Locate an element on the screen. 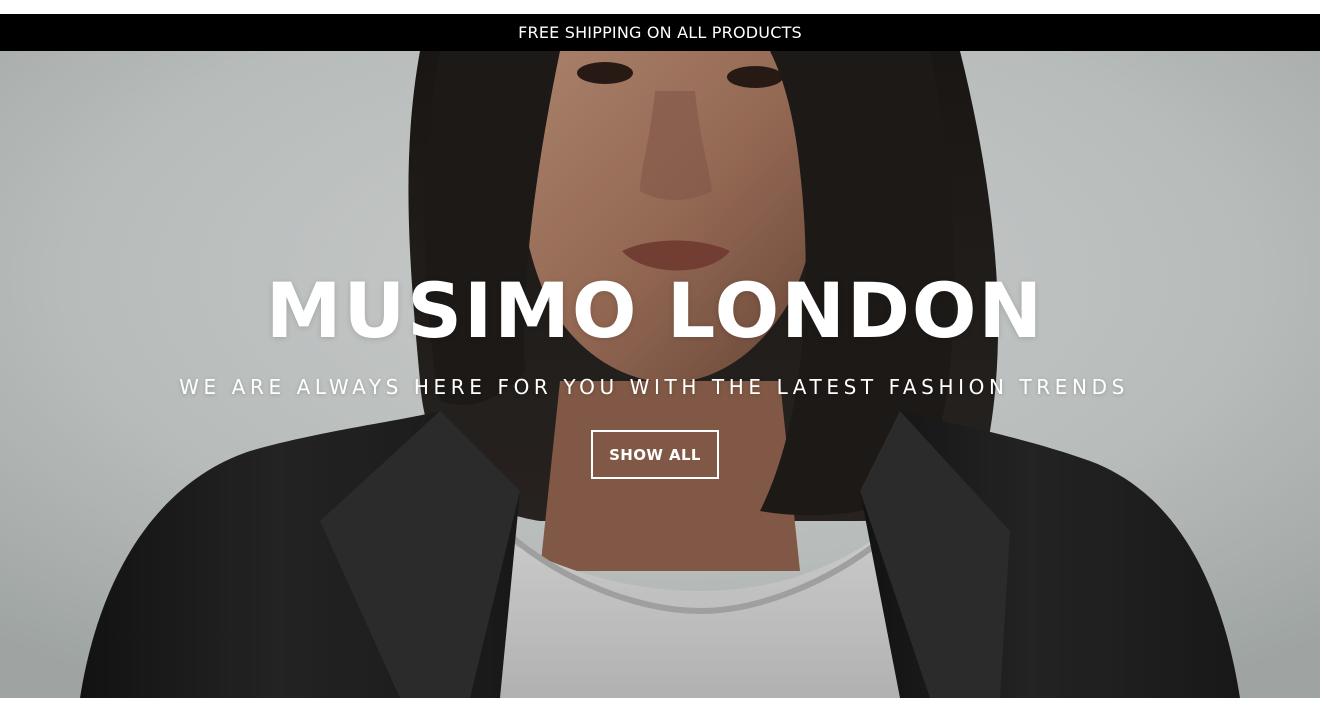 The image size is (1320, 723). announcement-bar: FREE SHIPPING ON ALL PRODUCTS is located at coordinates (660, 32).